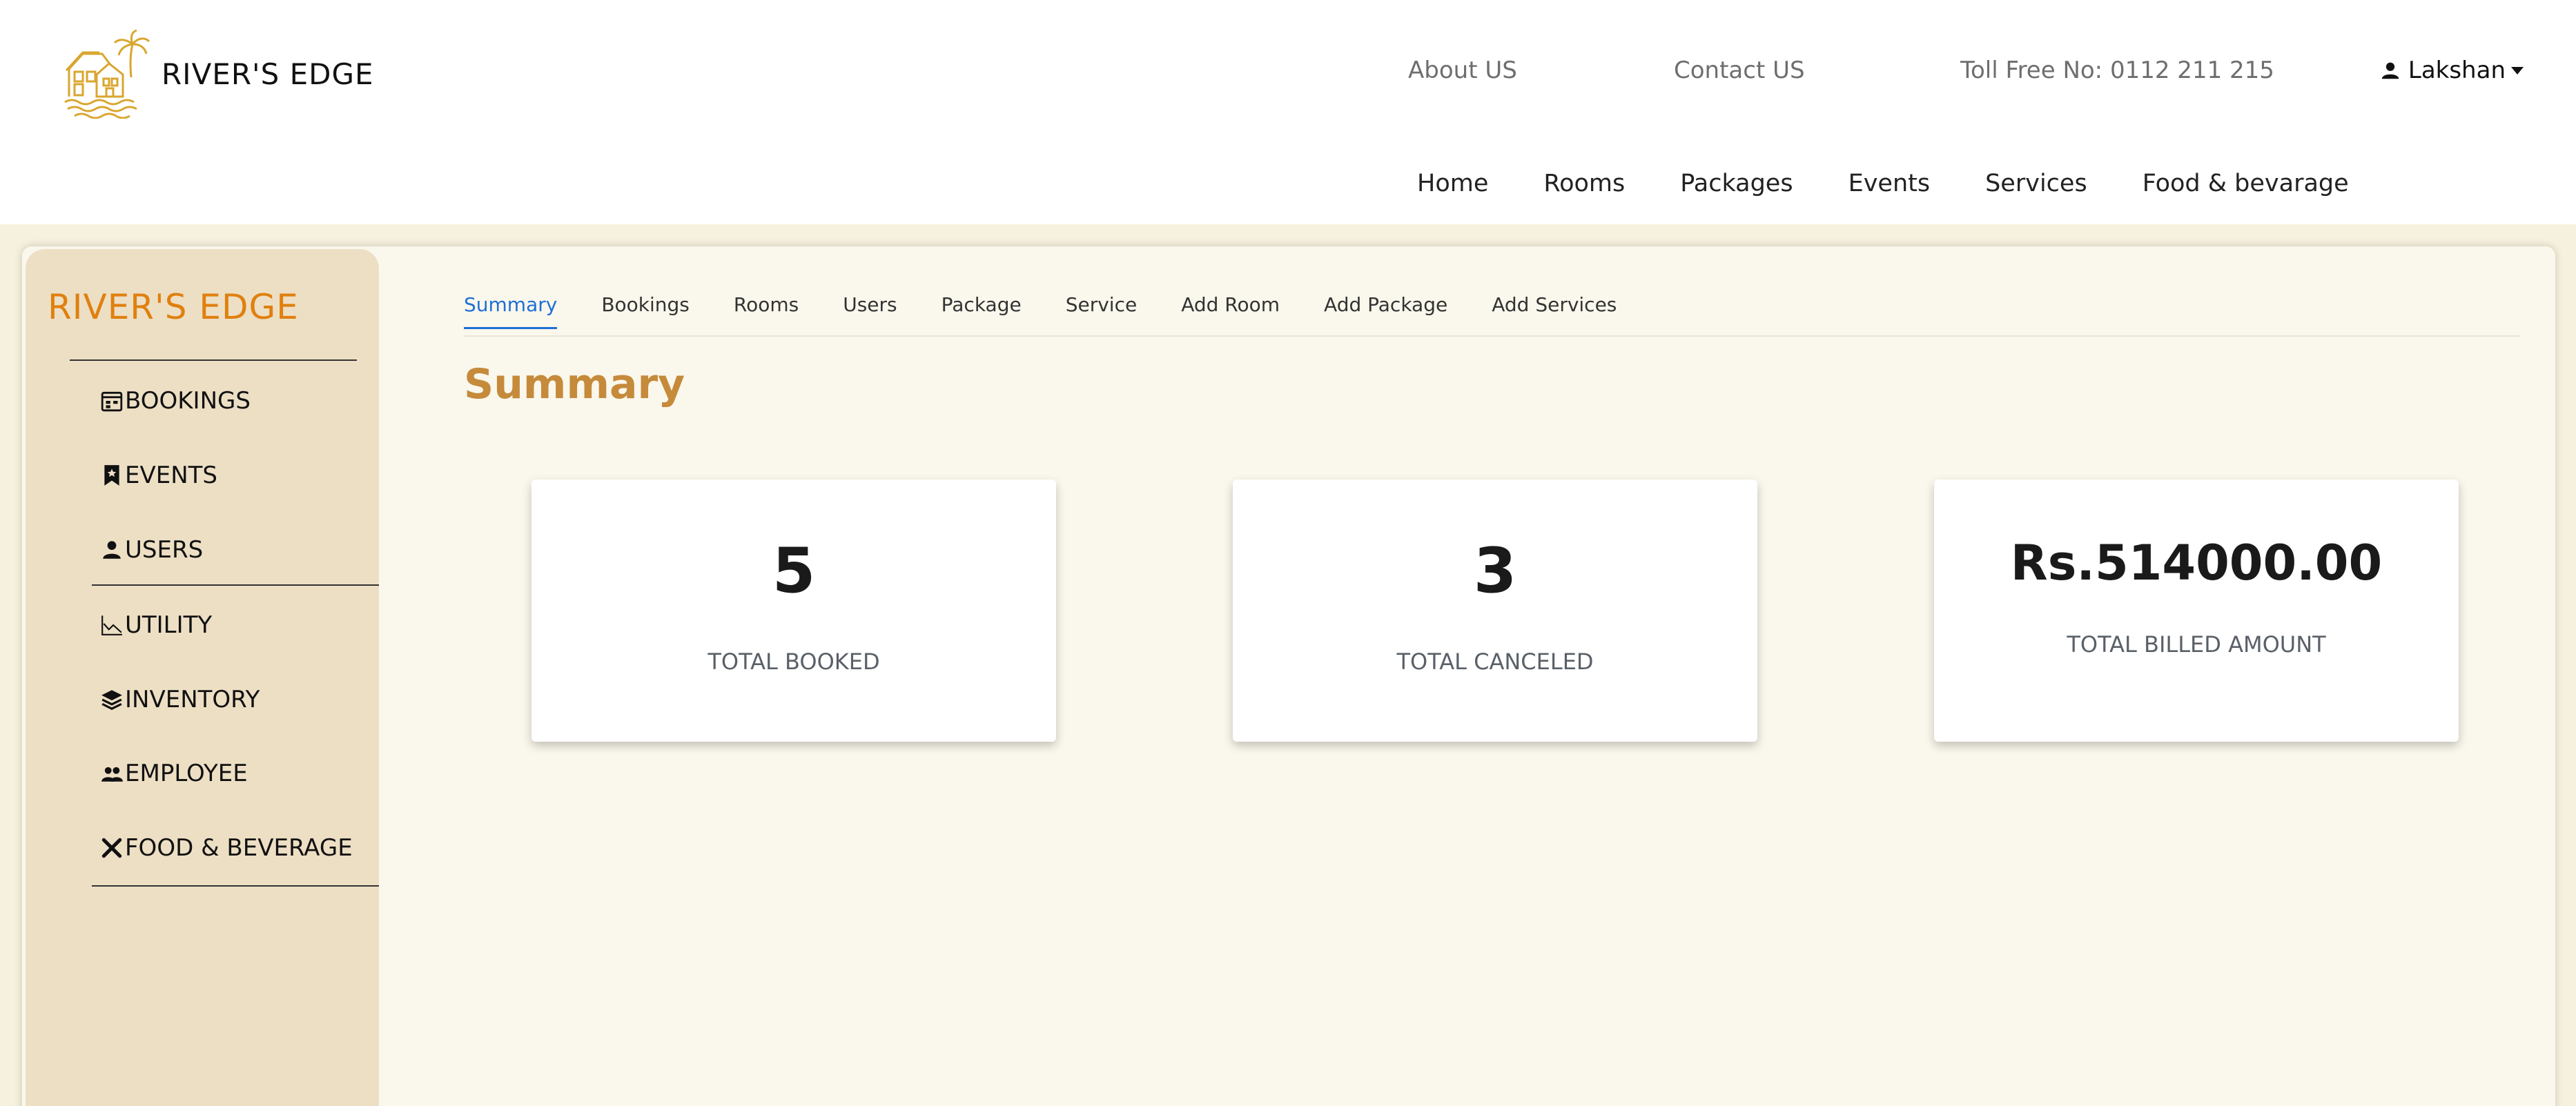 The height and width of the screenshot is (1106, 2576). Describe the element at coordinates (169, 625) in the screenshot. I see `sidebar-item-label: UTILITY` at that location.